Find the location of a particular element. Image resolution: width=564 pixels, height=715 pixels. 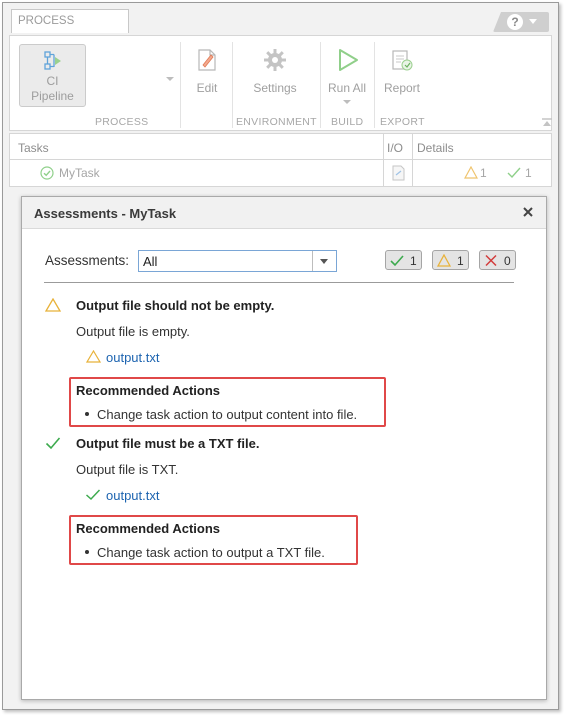

ci-pipeline-button: CI Pipeline is located at coordinates (52, 75).